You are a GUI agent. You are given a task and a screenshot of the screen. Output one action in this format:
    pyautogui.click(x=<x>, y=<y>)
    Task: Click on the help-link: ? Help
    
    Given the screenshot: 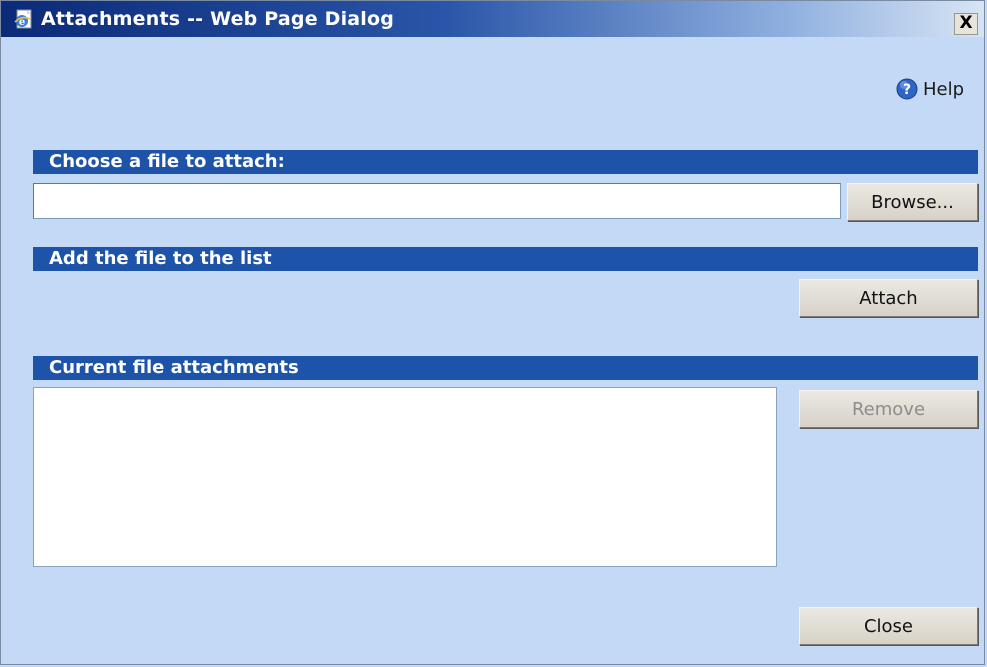 What is the action you would take?
    pyautogui.click(x=930, y=89)
    